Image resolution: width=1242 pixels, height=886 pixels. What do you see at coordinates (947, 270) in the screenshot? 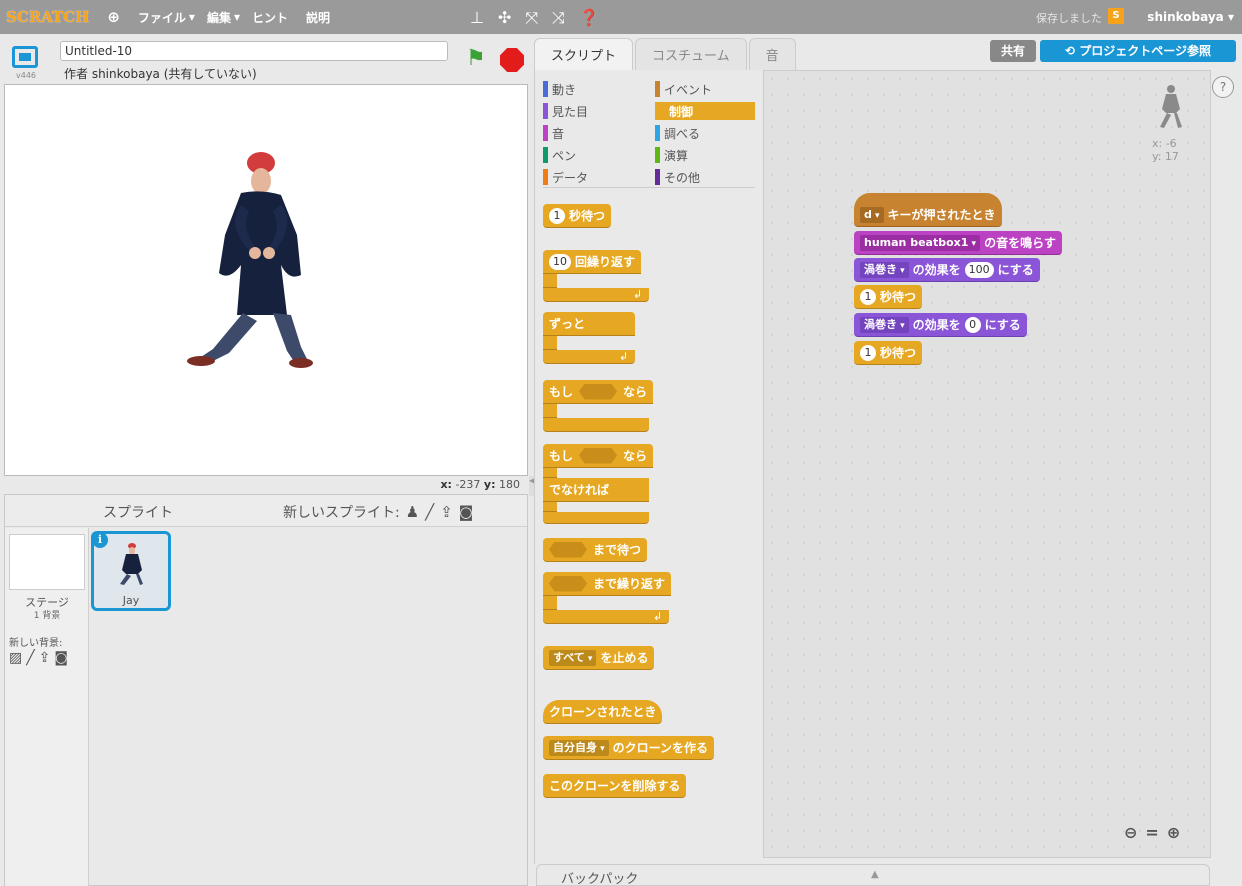
I see `block-set-effect: 渦巻きの効果を100にする` at bounding box center [947, 270].